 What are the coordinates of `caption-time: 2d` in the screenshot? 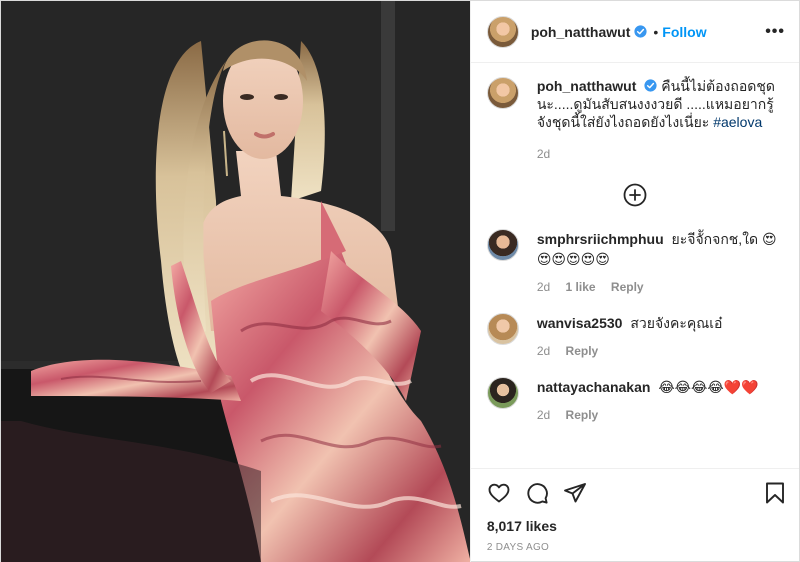 It's located at (543, 154).